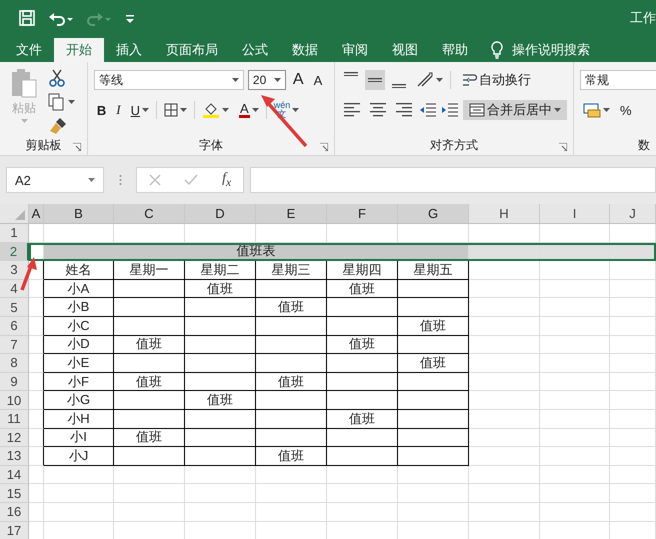 This screenshot has height=539, width=656. Describe the element at coordinates (169, 80) in the screenshot. I see `font-name-dropdown: 等线` at that location.